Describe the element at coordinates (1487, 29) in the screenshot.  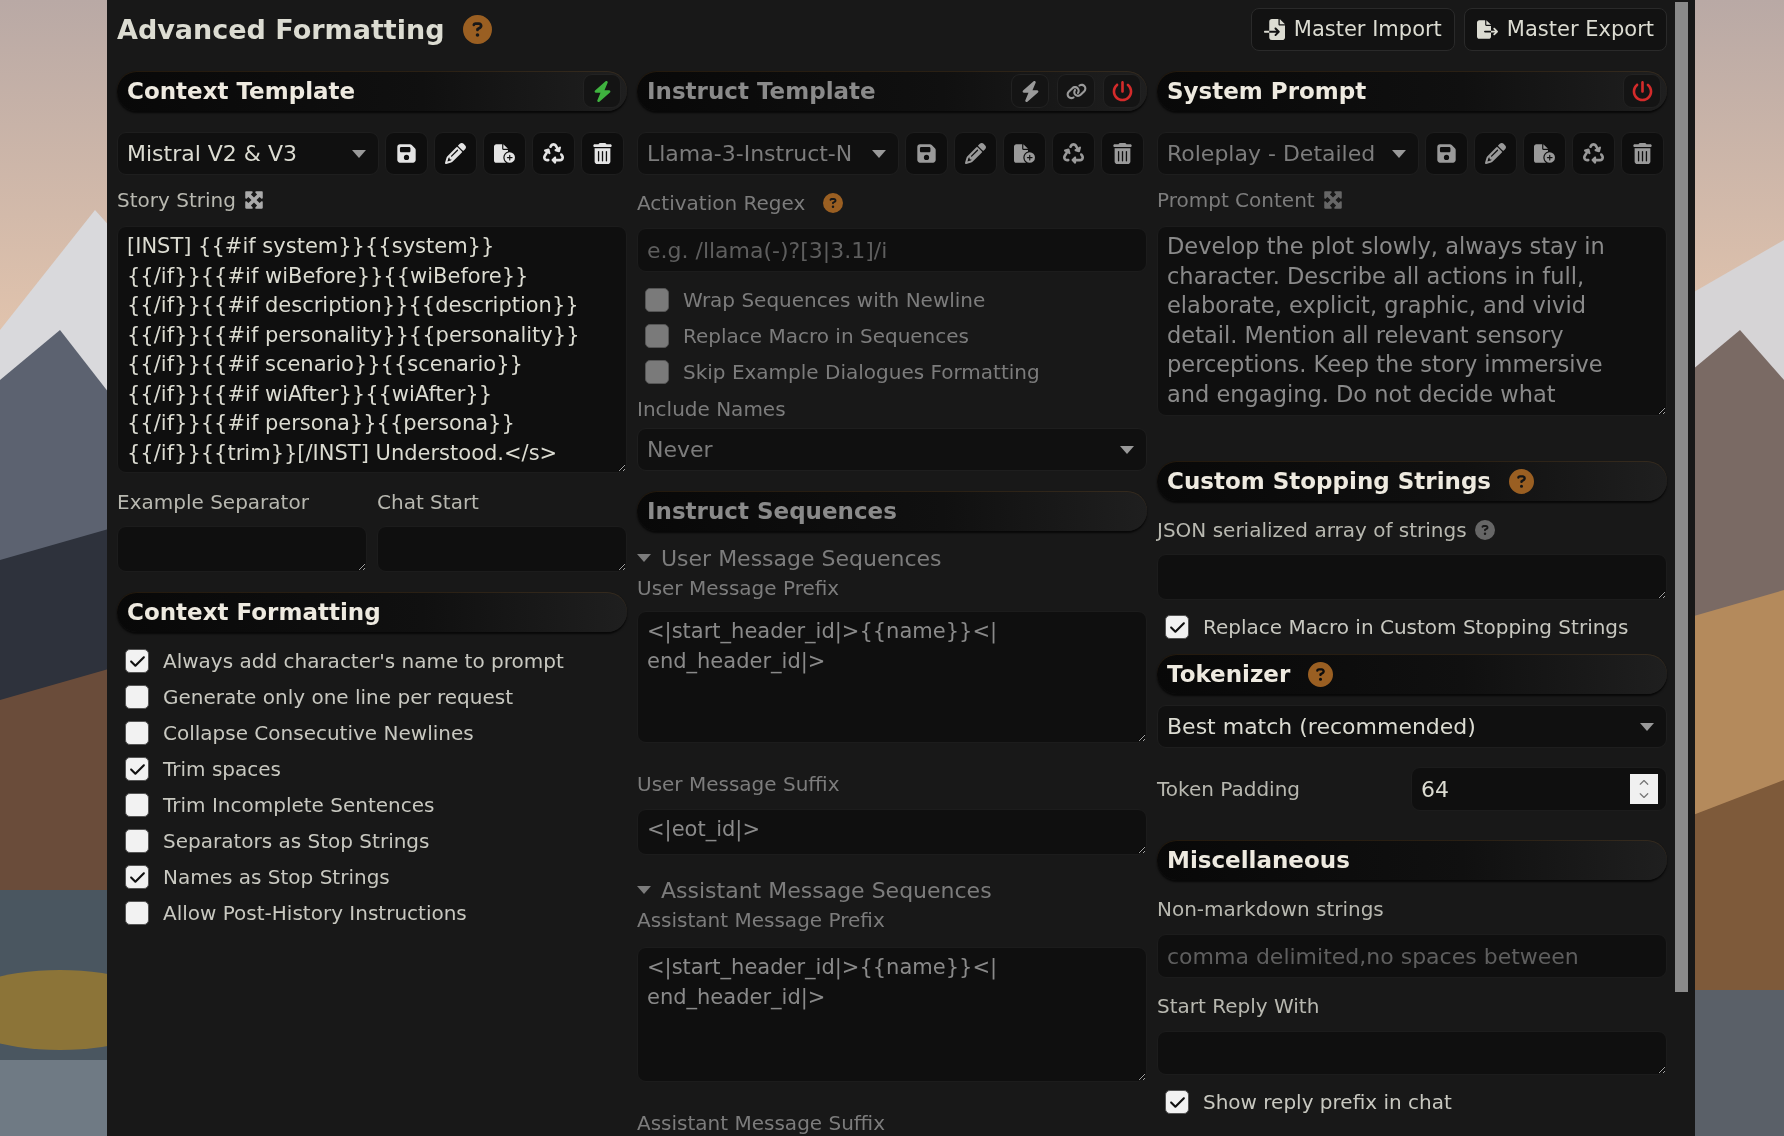
I see `file-export-icon` at that location.